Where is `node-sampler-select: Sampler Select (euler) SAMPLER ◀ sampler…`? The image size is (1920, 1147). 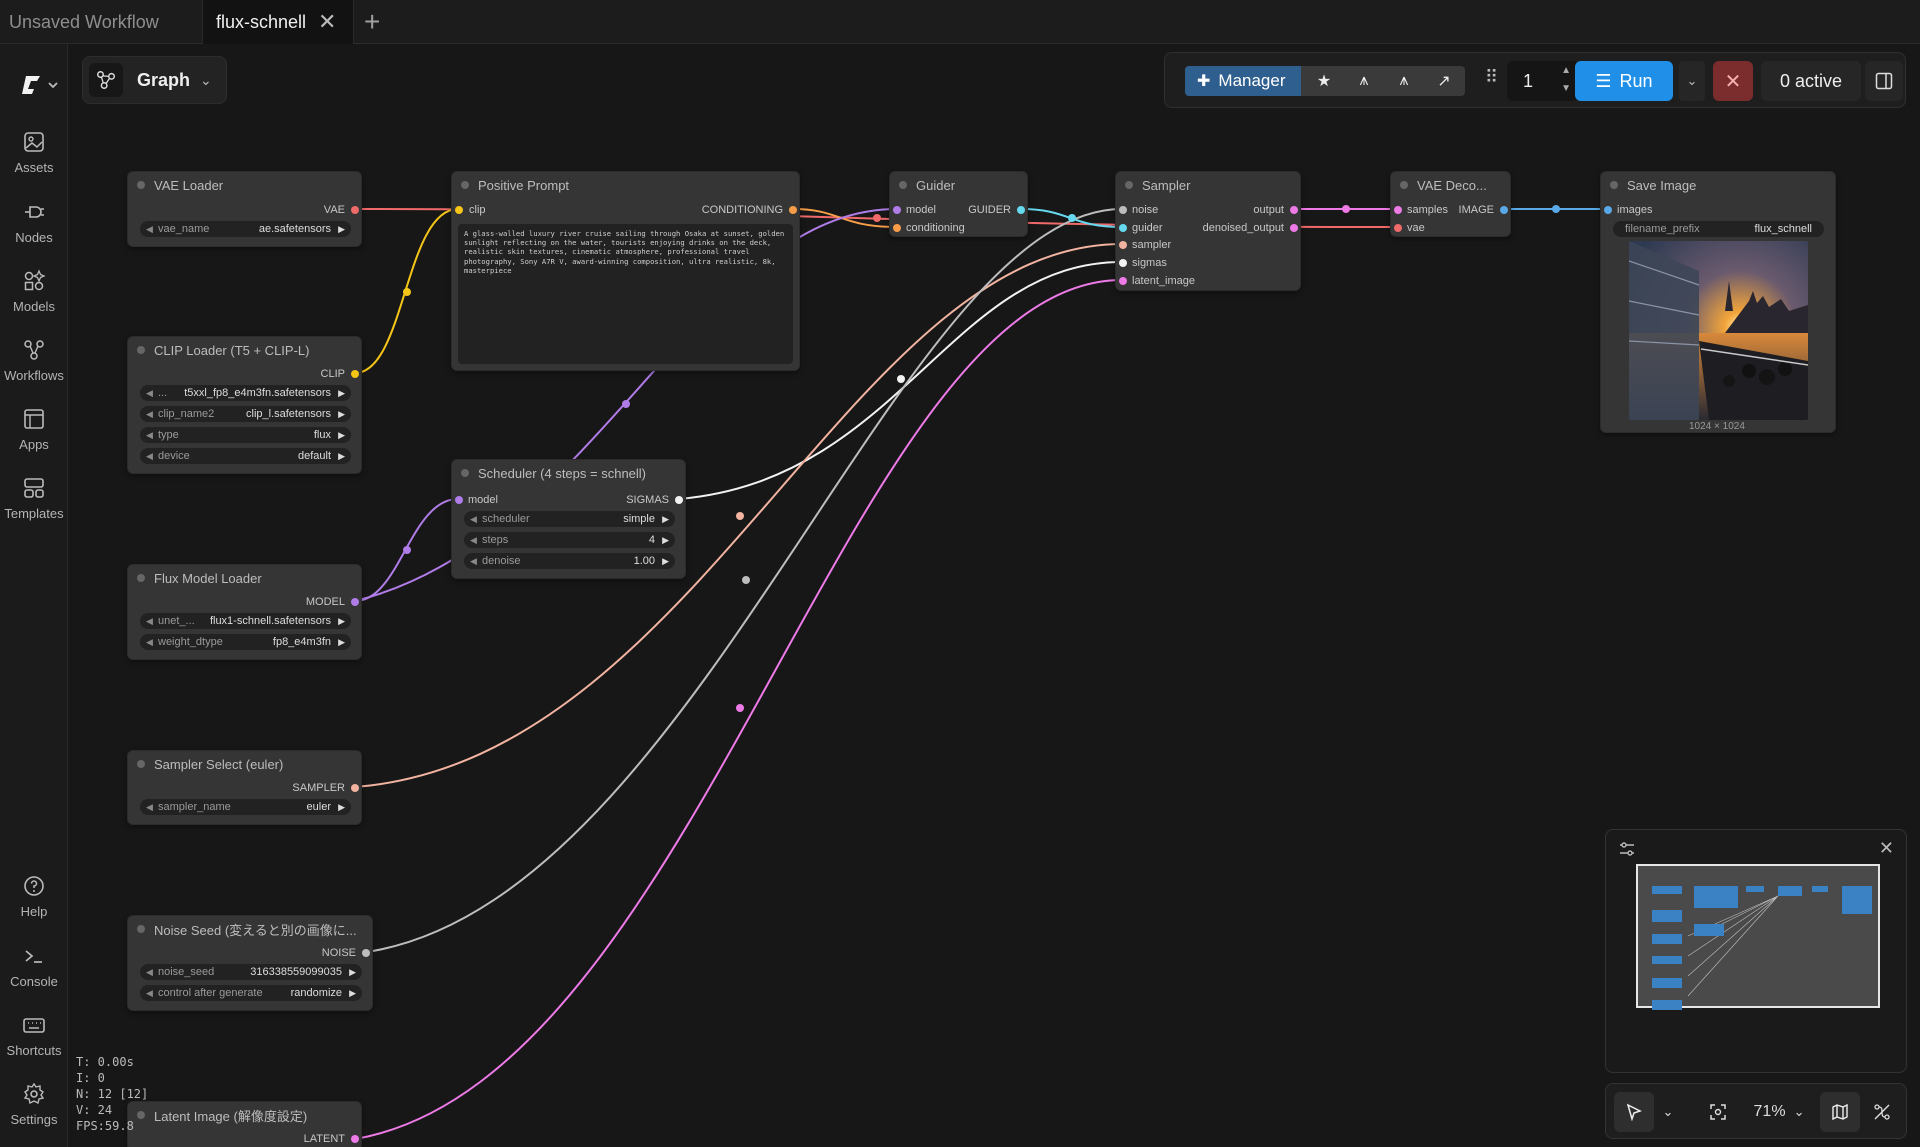 node-sampler-select: Sampler Select (euler) SAMPLER ◀ sampler… is located at coordinates (244, 787).